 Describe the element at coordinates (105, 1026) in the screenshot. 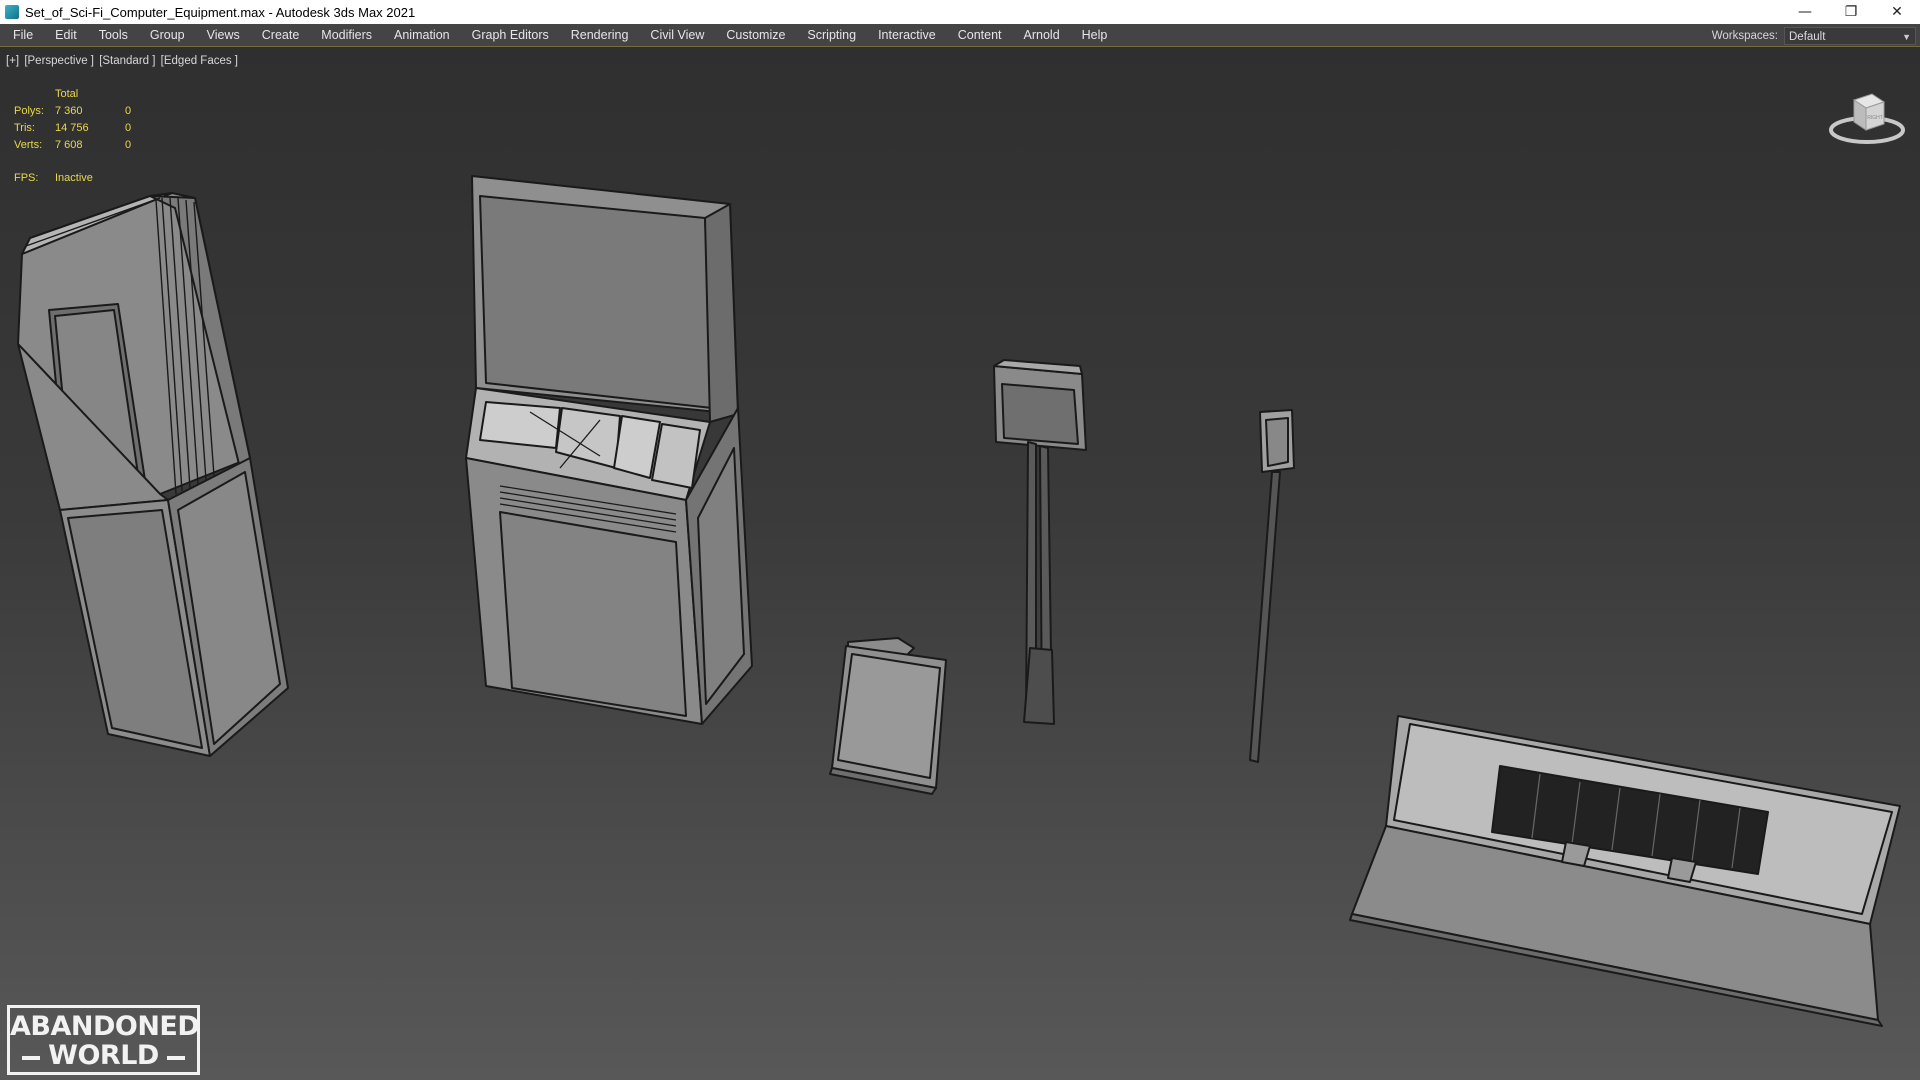

I see `logo-line-1: ABANDONED` at that location.